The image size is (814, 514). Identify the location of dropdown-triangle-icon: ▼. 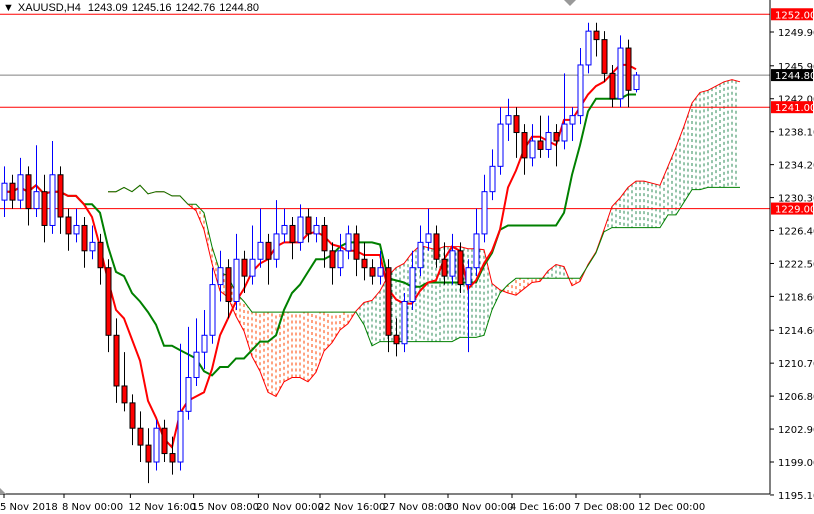
(8, 8).